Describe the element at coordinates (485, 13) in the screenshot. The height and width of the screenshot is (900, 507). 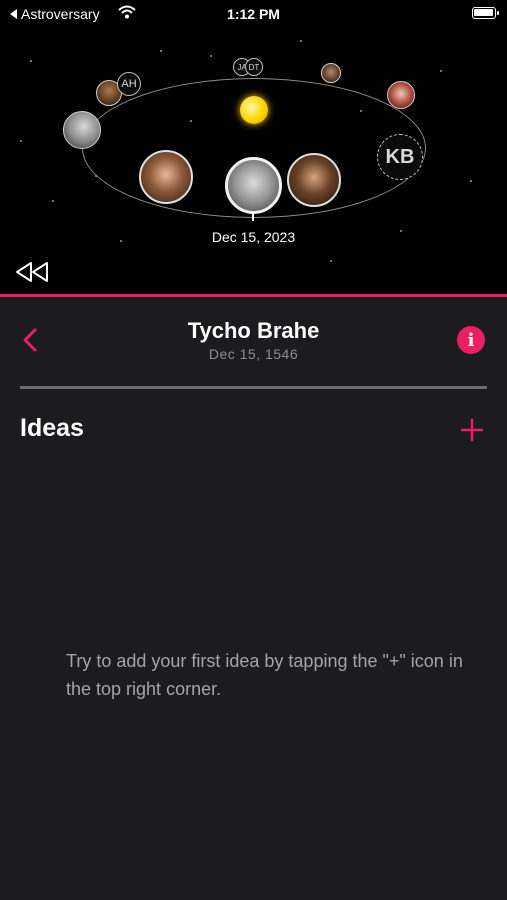
I see `battery-icon` at that location.